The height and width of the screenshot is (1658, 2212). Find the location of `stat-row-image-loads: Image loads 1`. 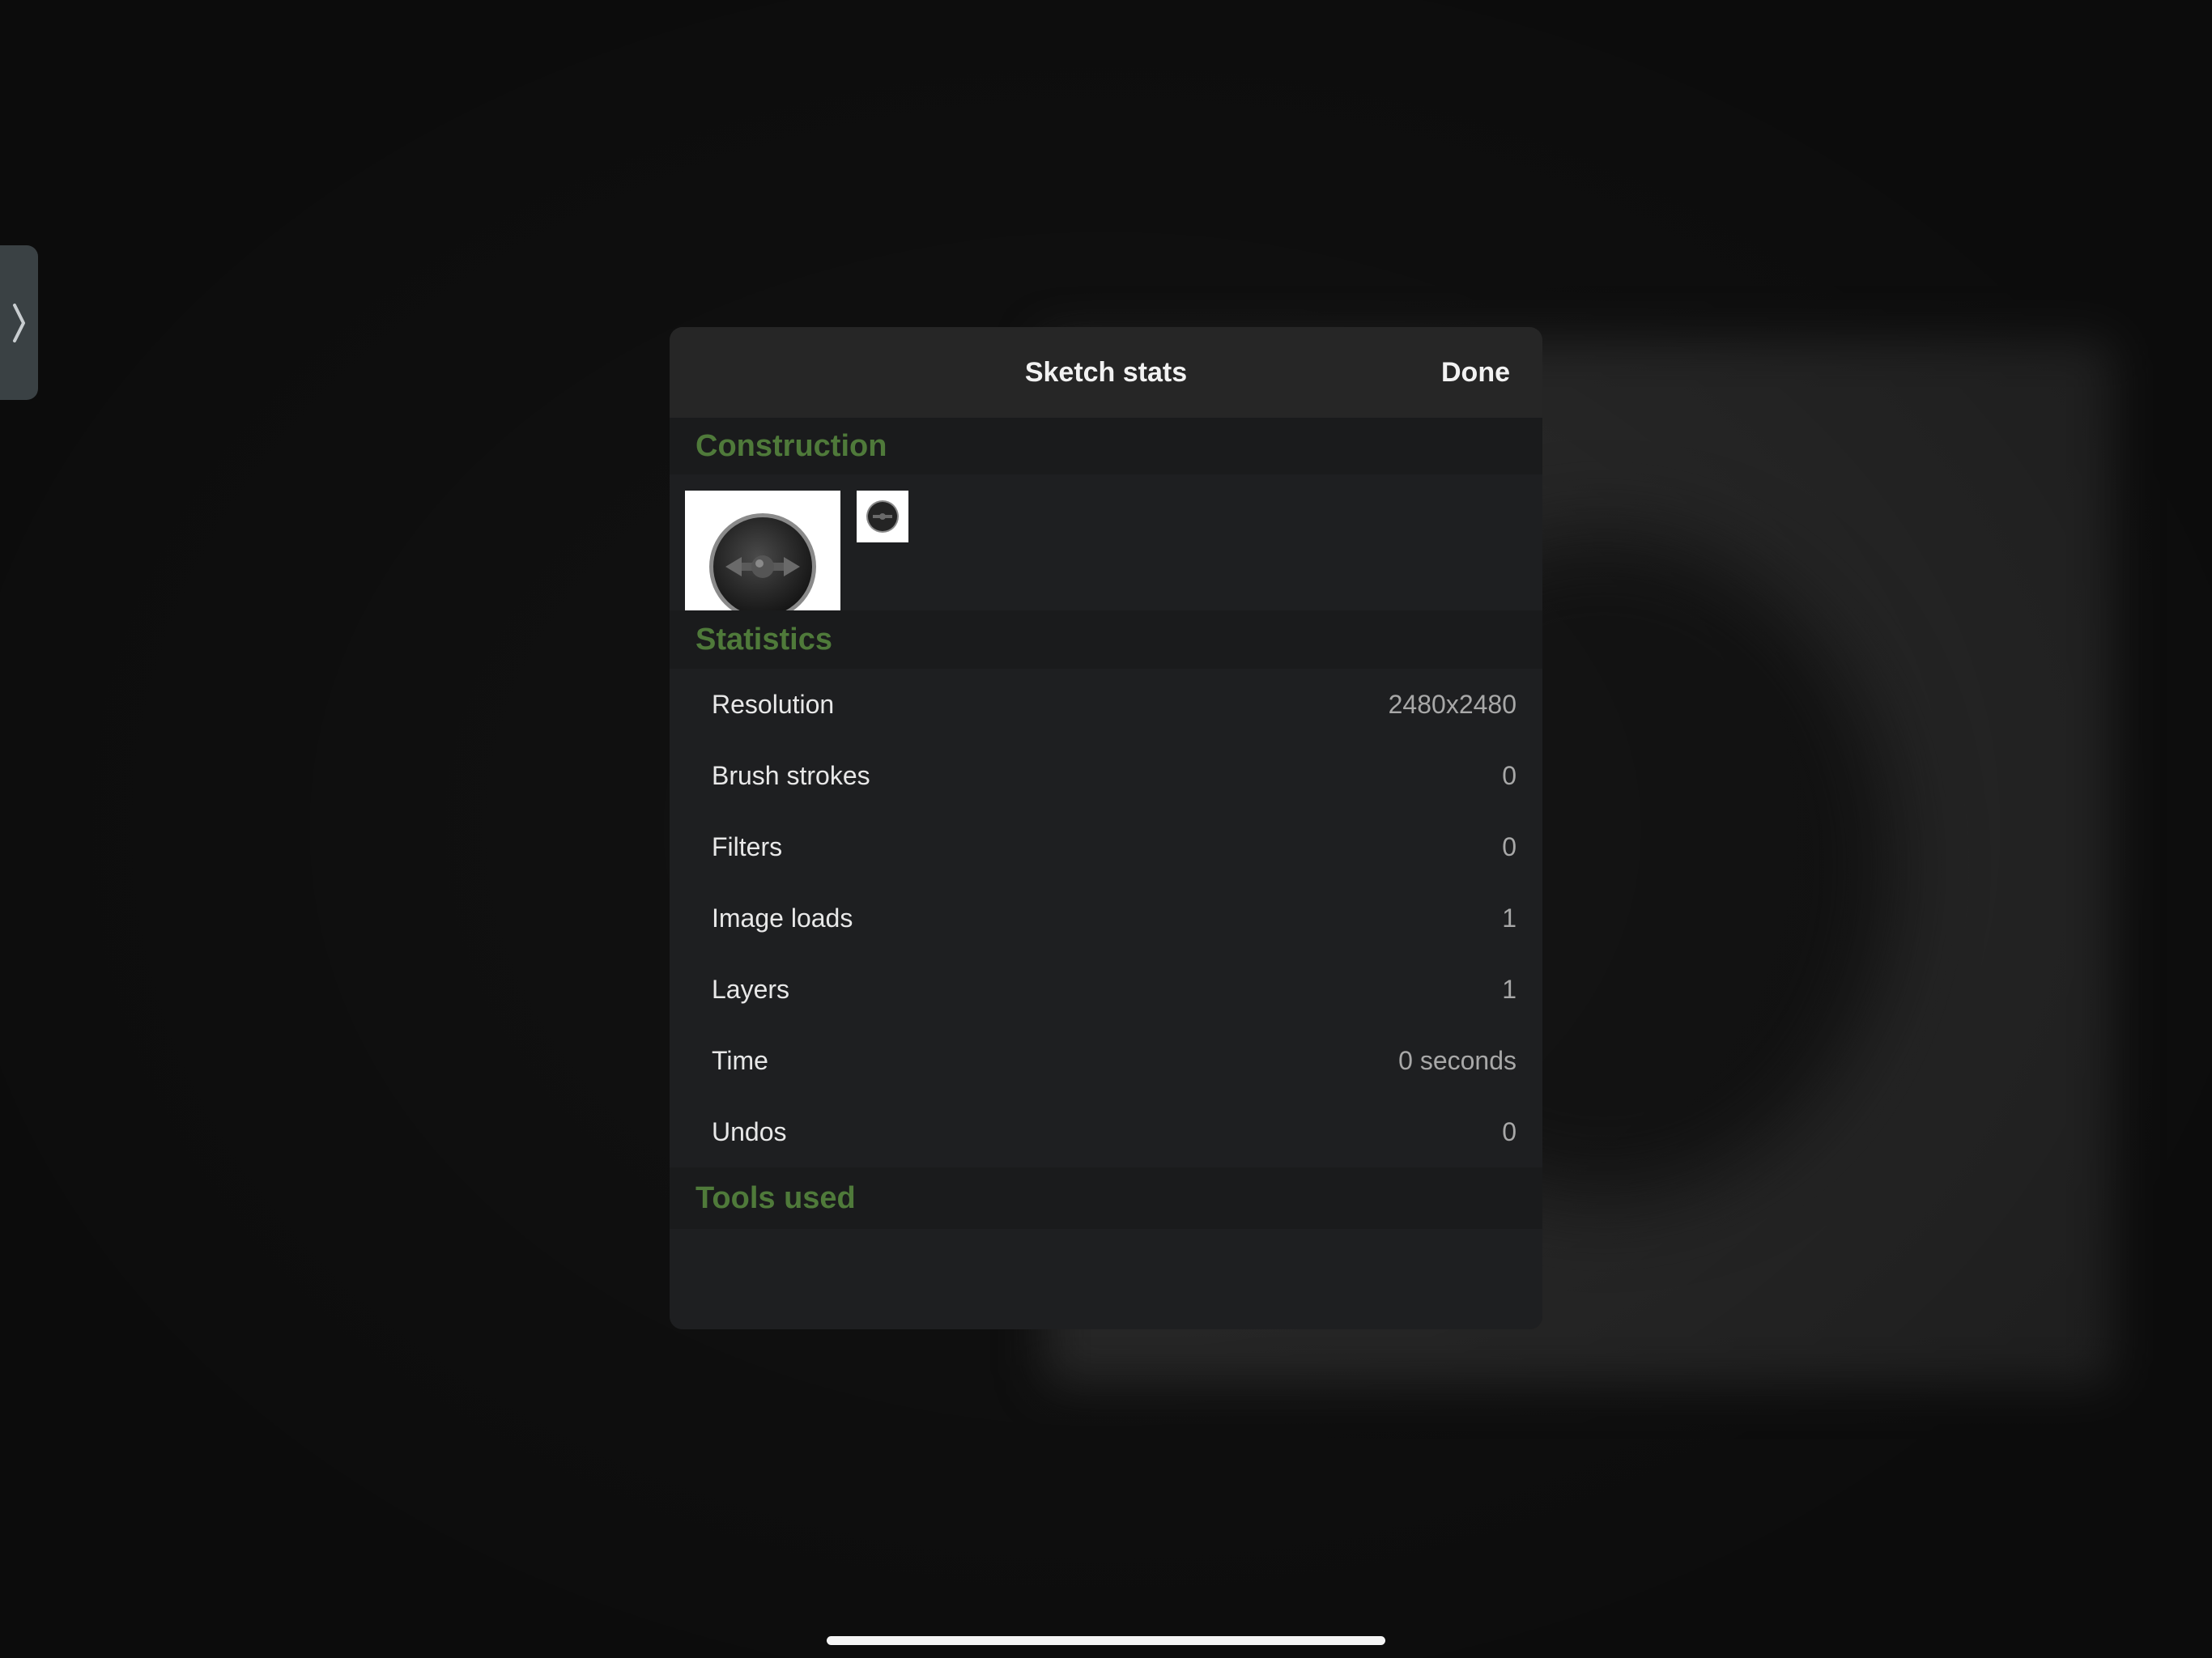

stat-row-image-loads: Image loads 1 is located at coordinates (1106, 918).